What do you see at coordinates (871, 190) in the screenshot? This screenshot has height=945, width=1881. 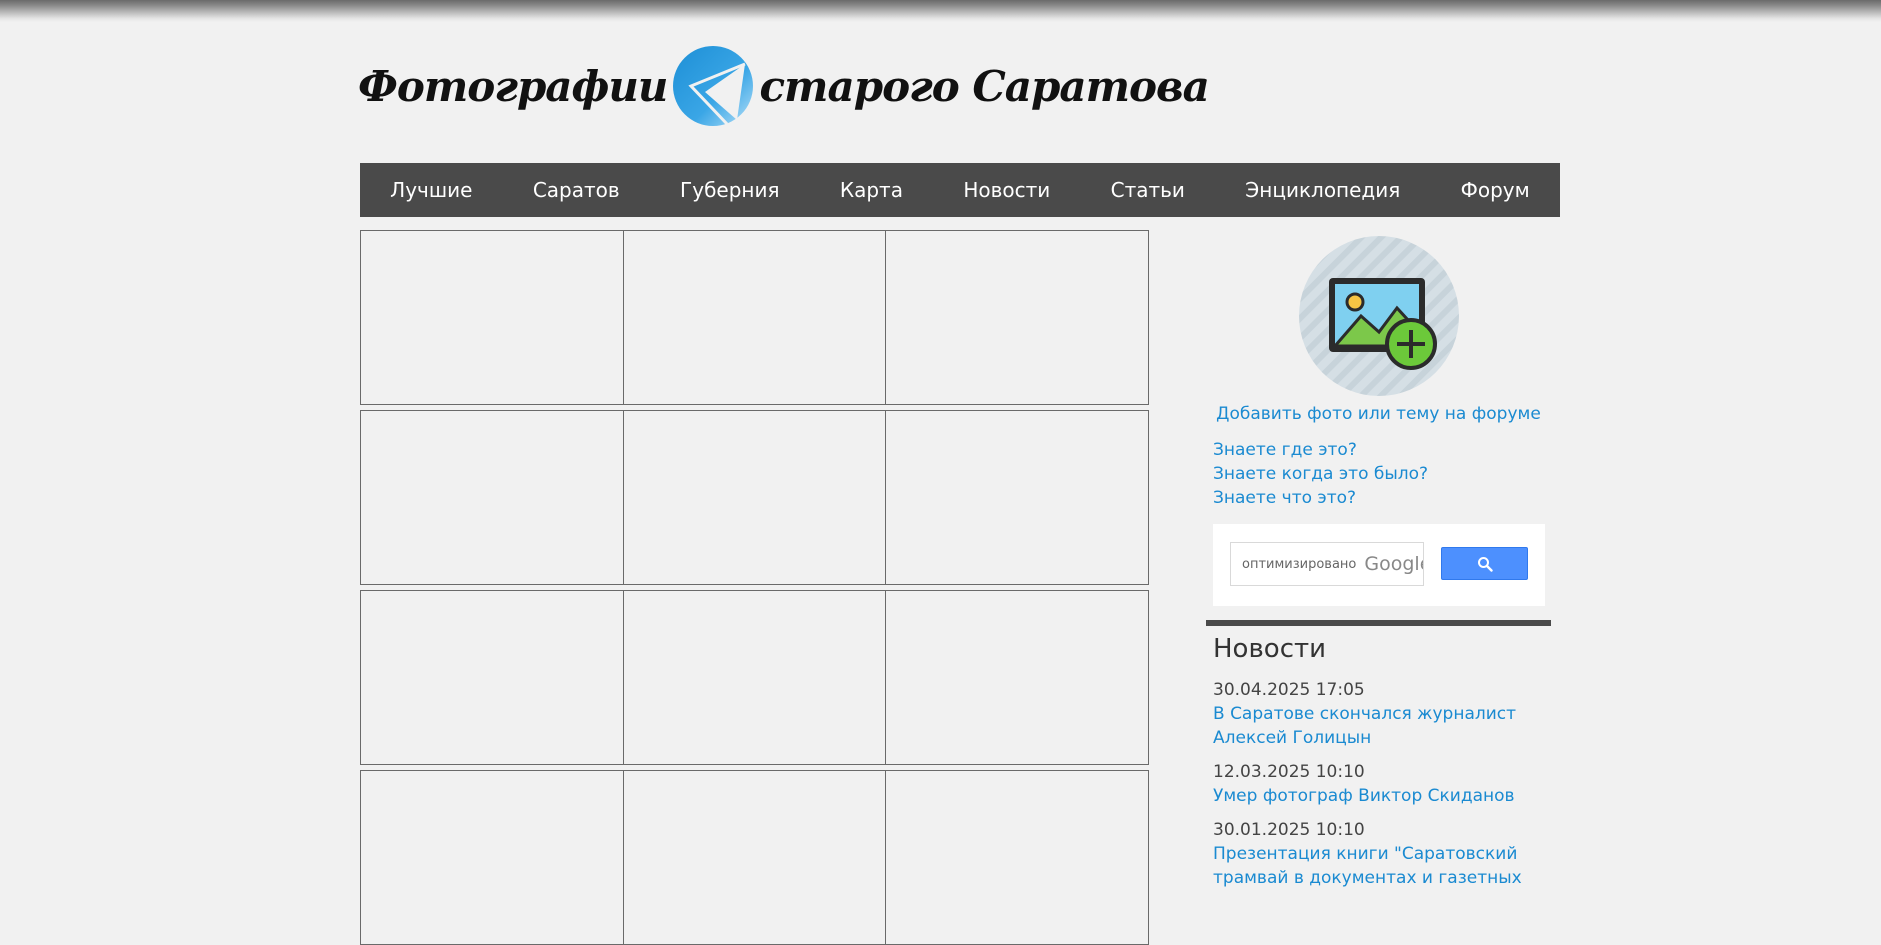 I see `nav-item-map: Карта` at bounding box center [871, 190].